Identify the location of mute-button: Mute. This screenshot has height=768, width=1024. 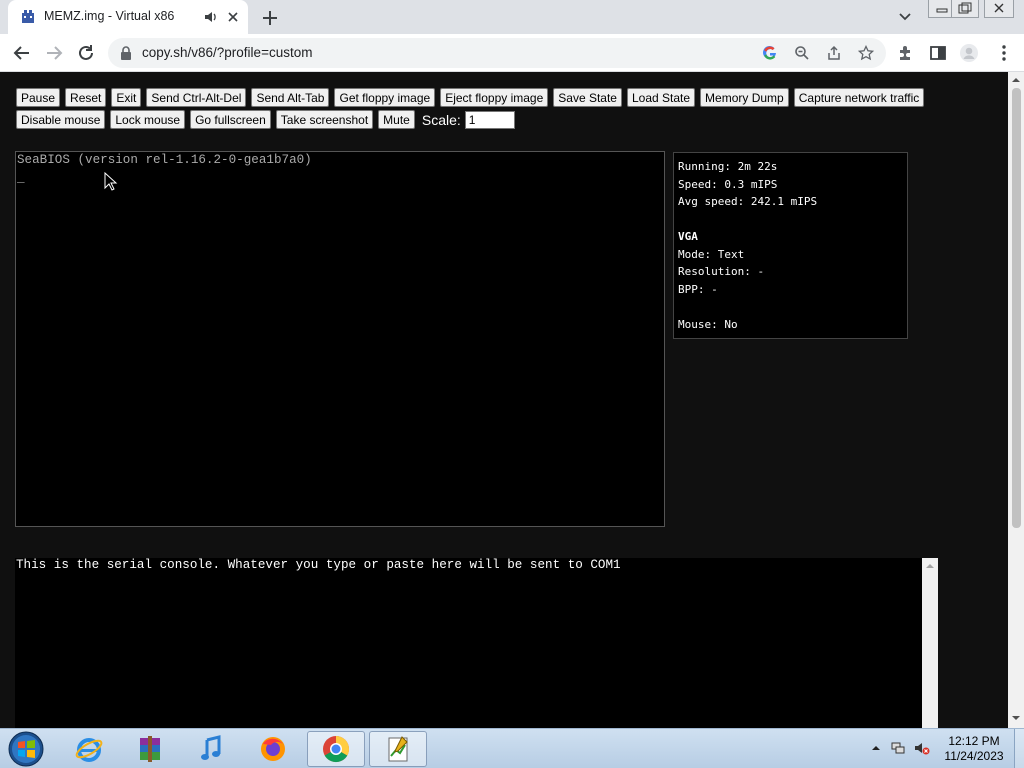
(396, 119).